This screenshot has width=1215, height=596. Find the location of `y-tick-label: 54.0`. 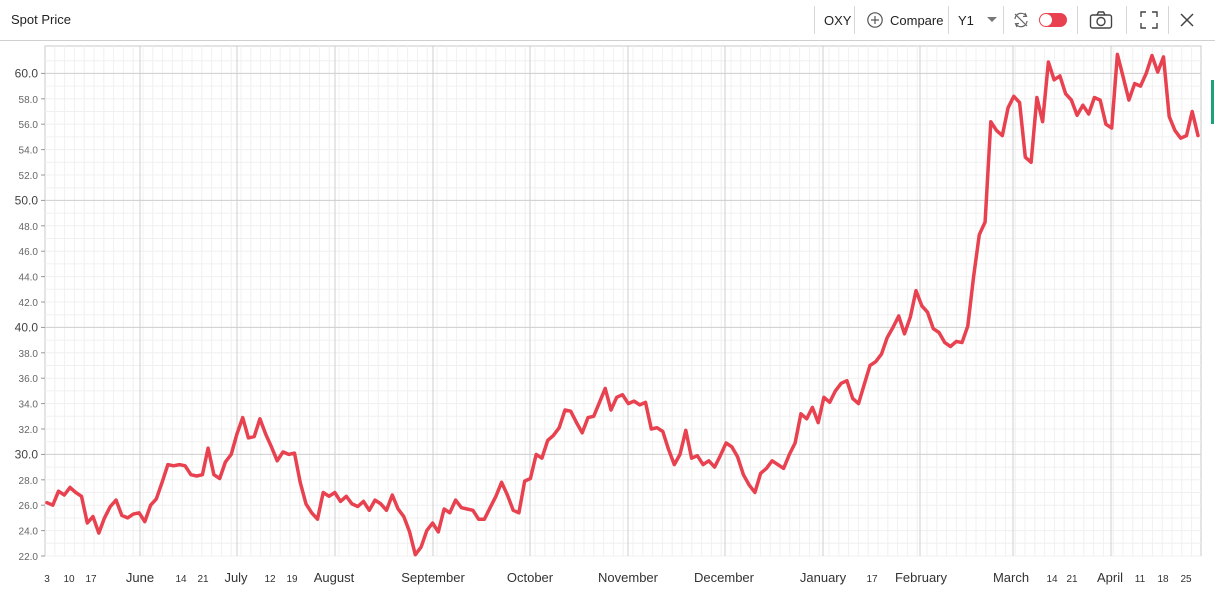

y-tick-label: 54.0 is located at coordinates (29, 151).